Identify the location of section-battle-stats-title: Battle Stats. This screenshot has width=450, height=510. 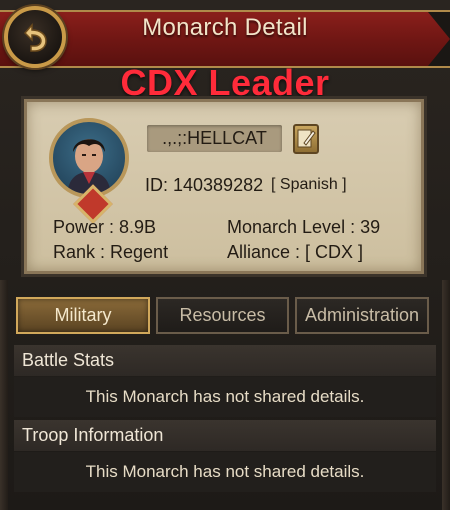
(225, 360).